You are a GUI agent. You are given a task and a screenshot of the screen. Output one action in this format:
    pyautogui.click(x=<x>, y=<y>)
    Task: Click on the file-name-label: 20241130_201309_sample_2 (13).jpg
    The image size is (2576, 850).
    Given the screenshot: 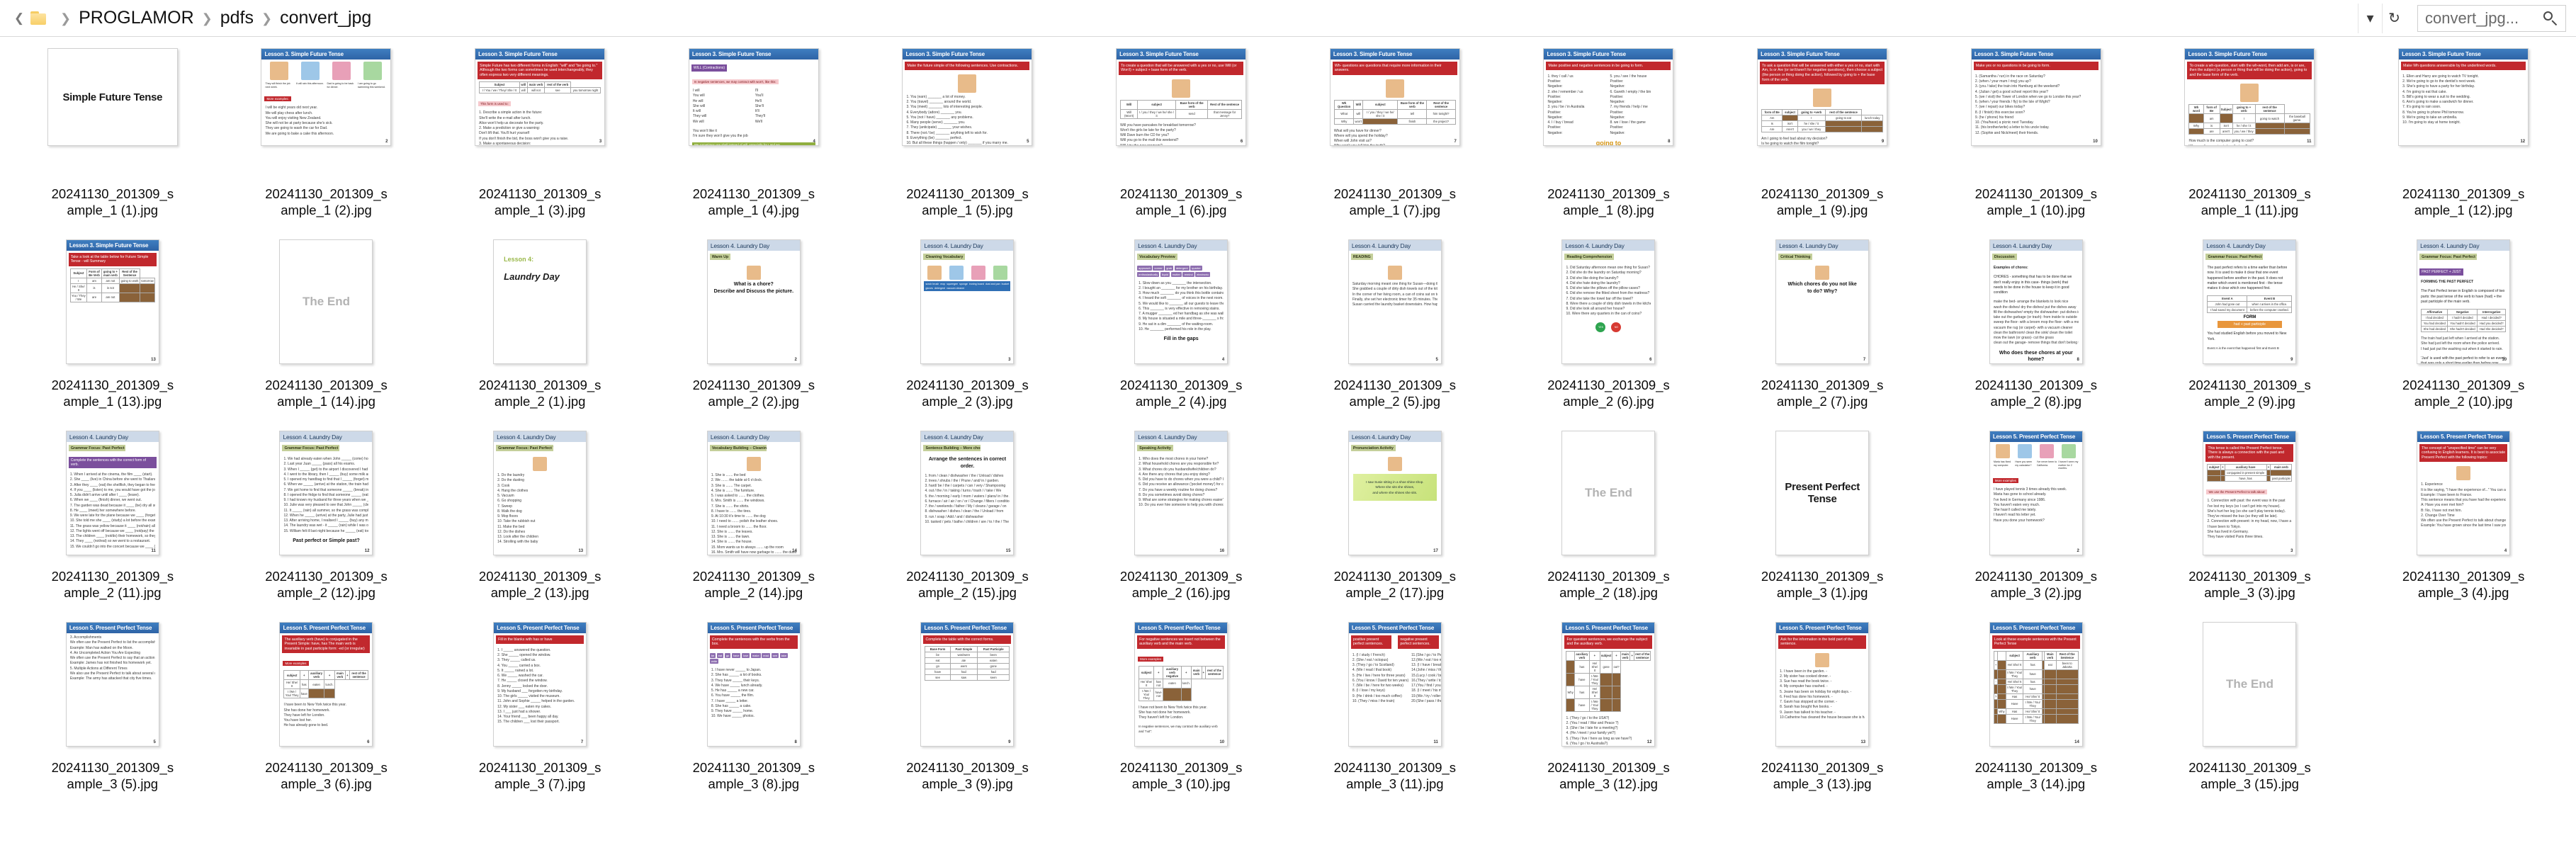 What is the action you would take?
    pyautogui.click(x=539, y=585)
    